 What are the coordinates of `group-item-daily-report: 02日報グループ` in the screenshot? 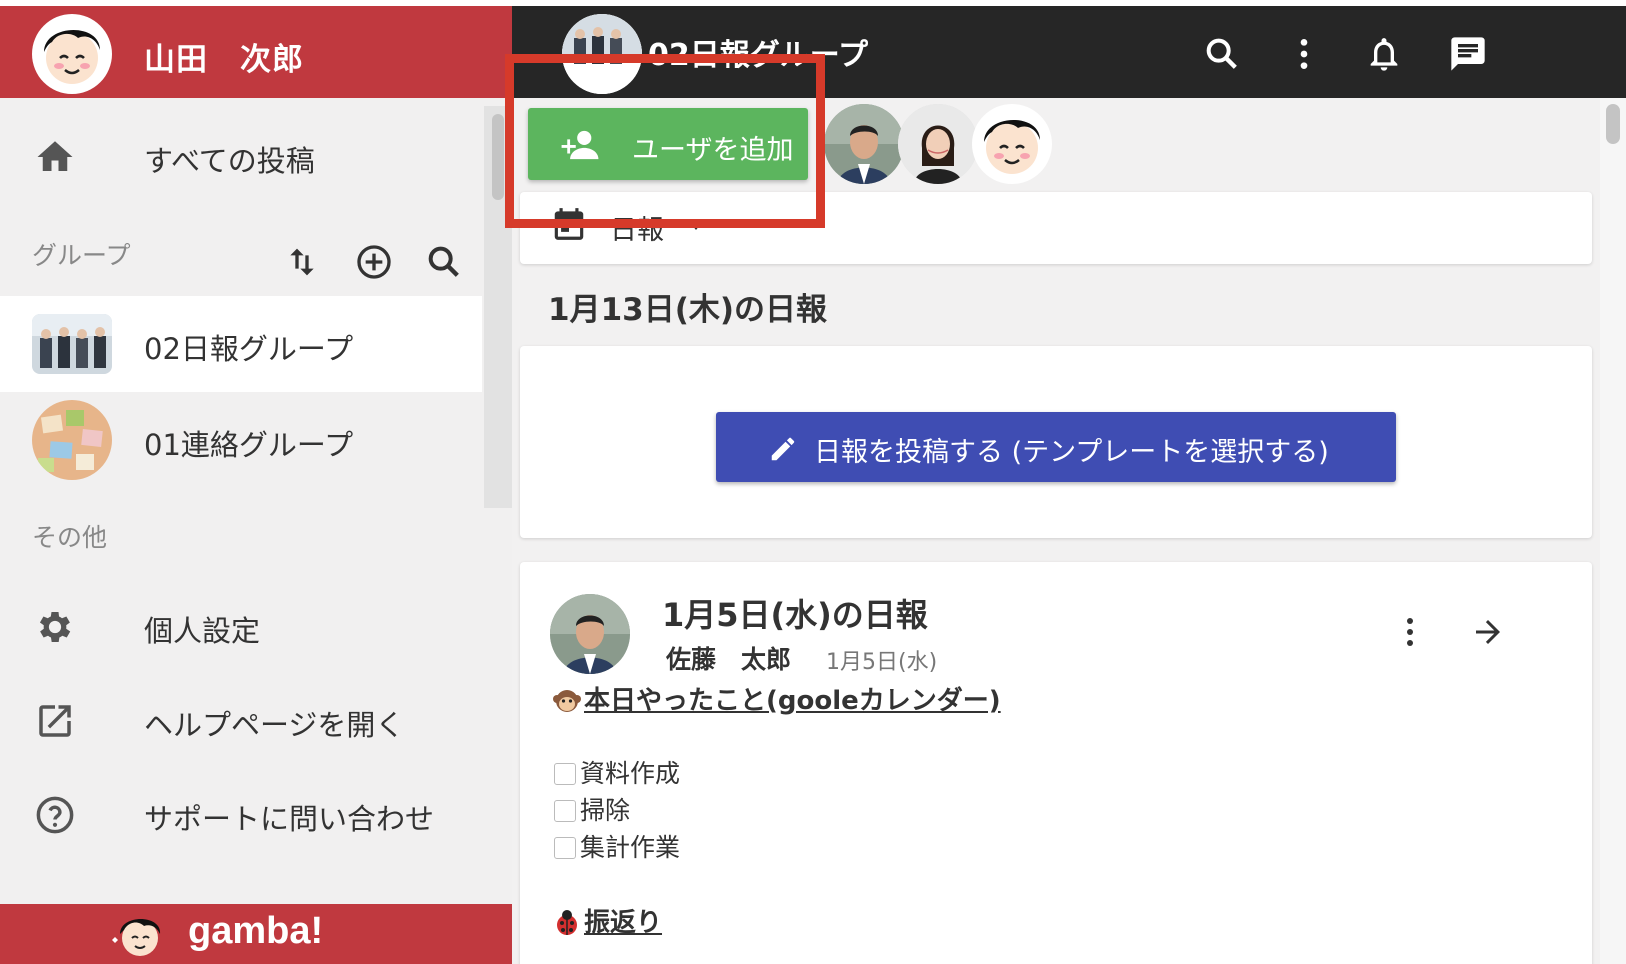 It's located at (241, 344).